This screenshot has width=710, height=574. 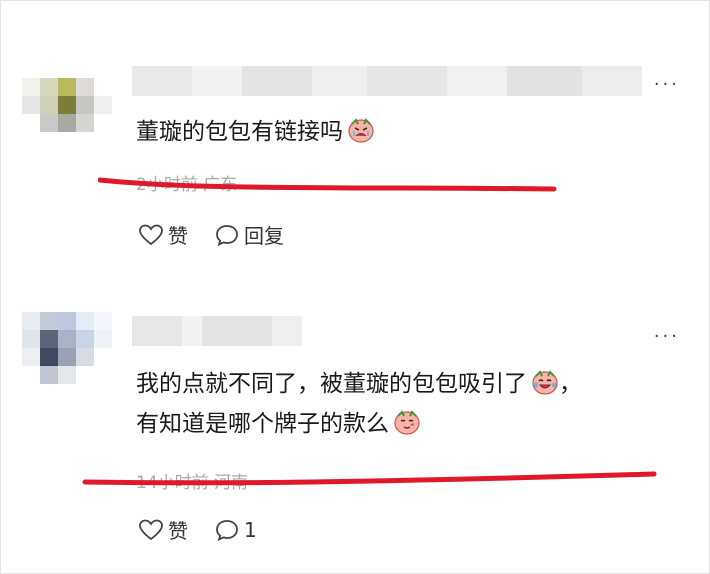 I want to click on blushing-face-icon, so click(x=407, y=421).